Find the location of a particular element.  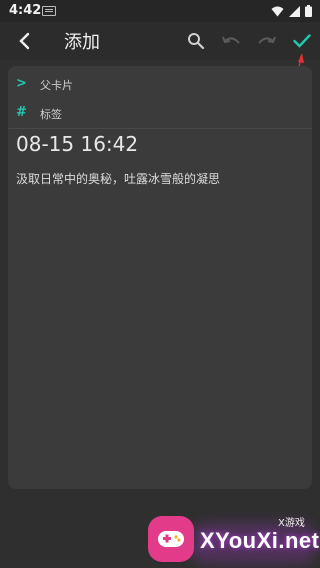

watermark-tag: X游戏 is located at coordinates (291, 523).